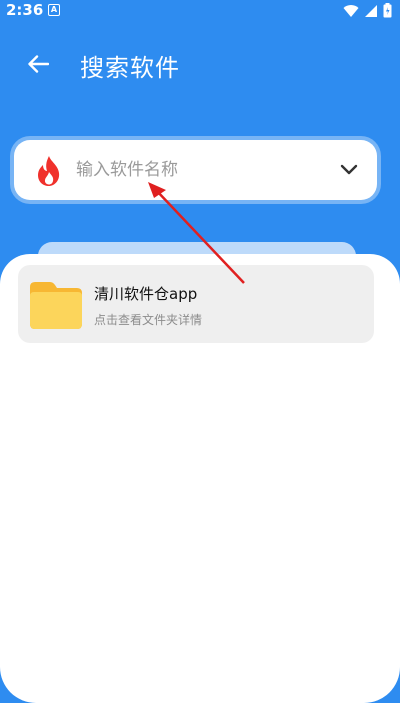 The width and height of the screenshot is (400, 703). What do you see at coordinates (49, 171) in the screenshot?
I see `fire-icon` at bounding box center [49, 171].